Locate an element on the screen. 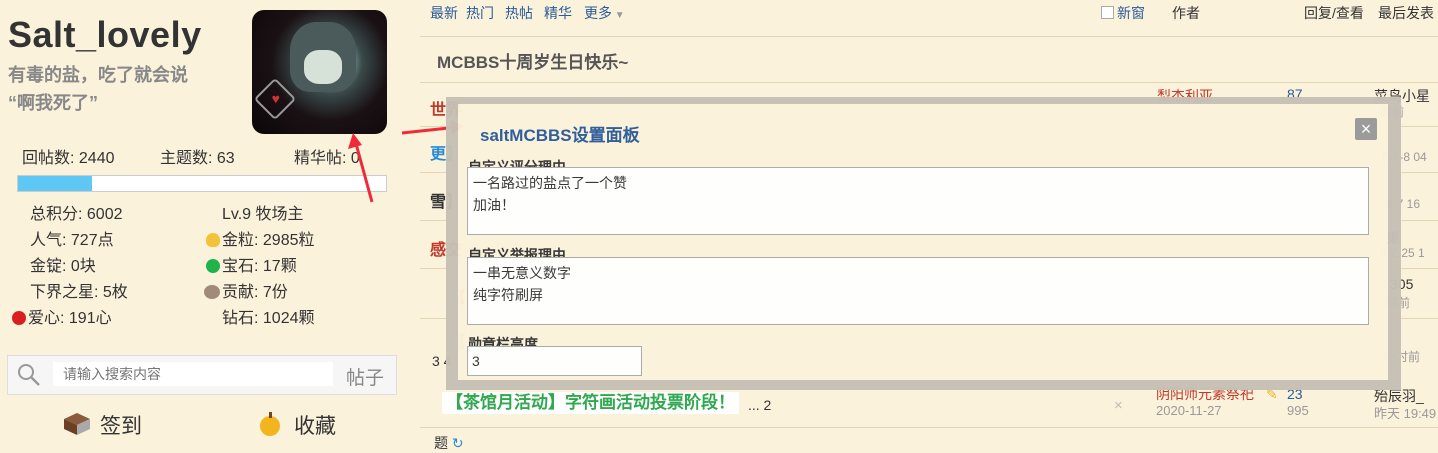  thread-views: 995 is located at coordinates (1298, 410).